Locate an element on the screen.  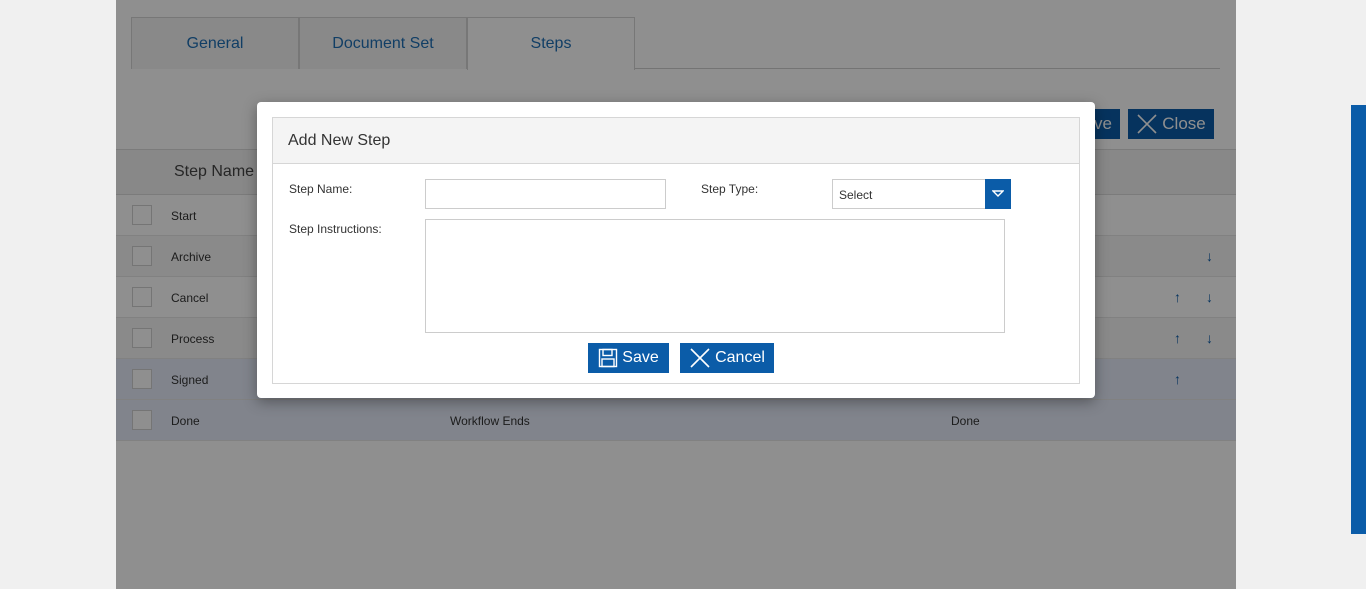
save-button: Save is located at coordinates (628, 358).